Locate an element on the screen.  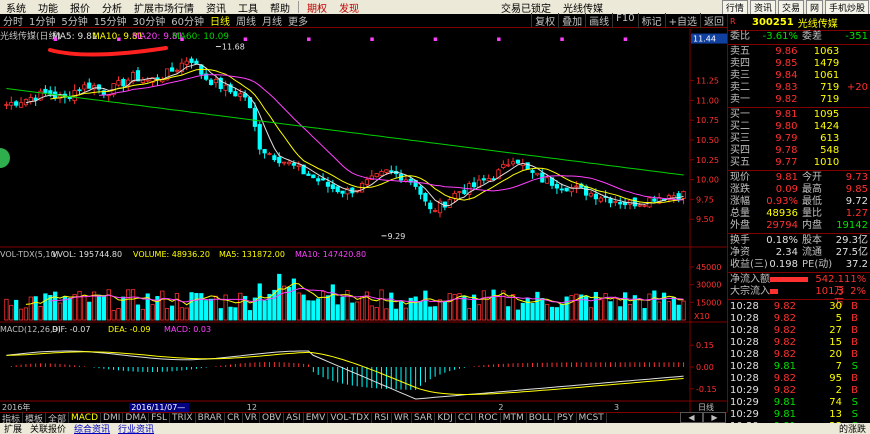
period-tab-4: 30分钟 is located at coordinates (148, 20).